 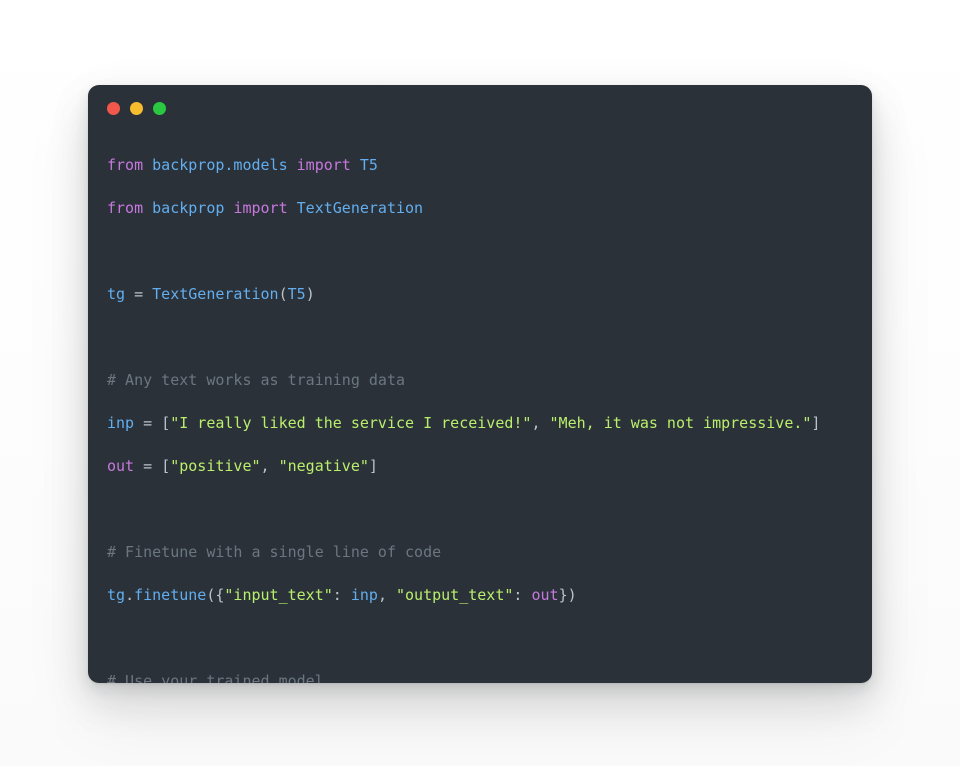 I want to click on module-path: backprop, so click(x=188, y=208).